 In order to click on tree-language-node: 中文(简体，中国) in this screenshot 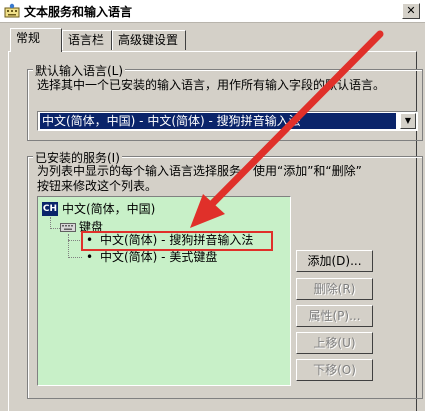, I will do `click(108, 209)`.